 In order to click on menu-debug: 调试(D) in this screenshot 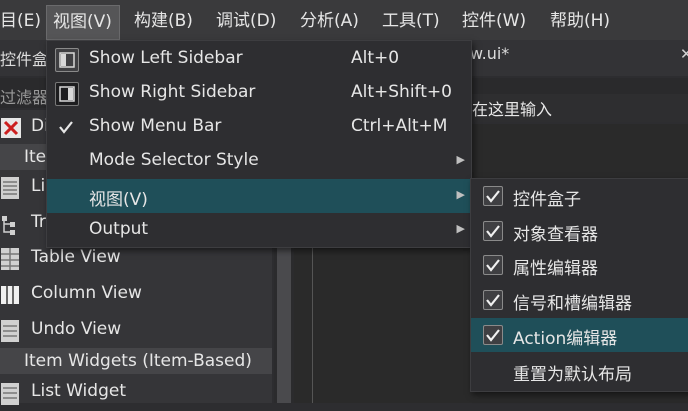, I will do `click(246, 21)`.